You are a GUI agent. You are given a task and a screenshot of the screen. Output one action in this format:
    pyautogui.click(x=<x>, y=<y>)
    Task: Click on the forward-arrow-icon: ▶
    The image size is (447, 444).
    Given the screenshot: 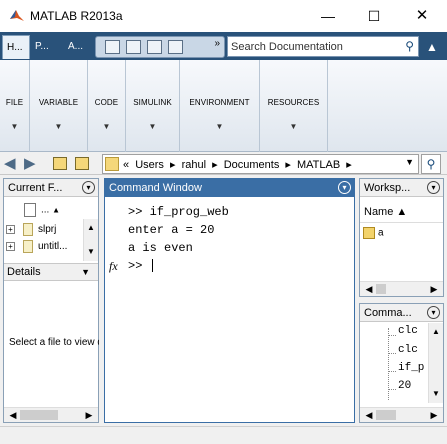 What is the action you would take?
    pyautogui.click(x=30, y=164)
    